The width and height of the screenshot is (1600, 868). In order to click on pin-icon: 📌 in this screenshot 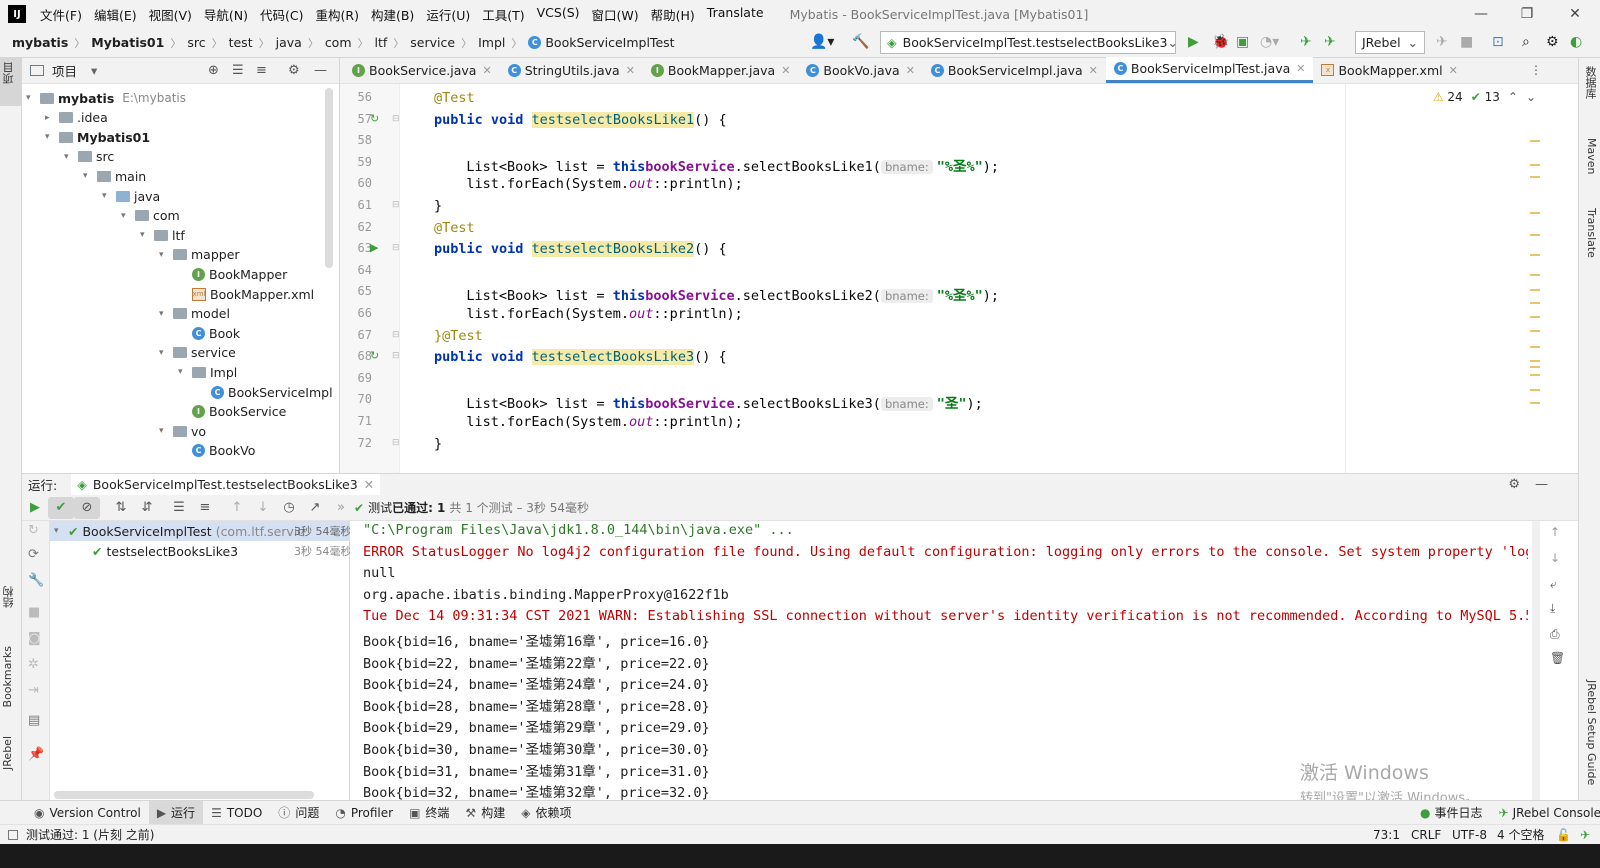, I will do `click(36, 754)`.